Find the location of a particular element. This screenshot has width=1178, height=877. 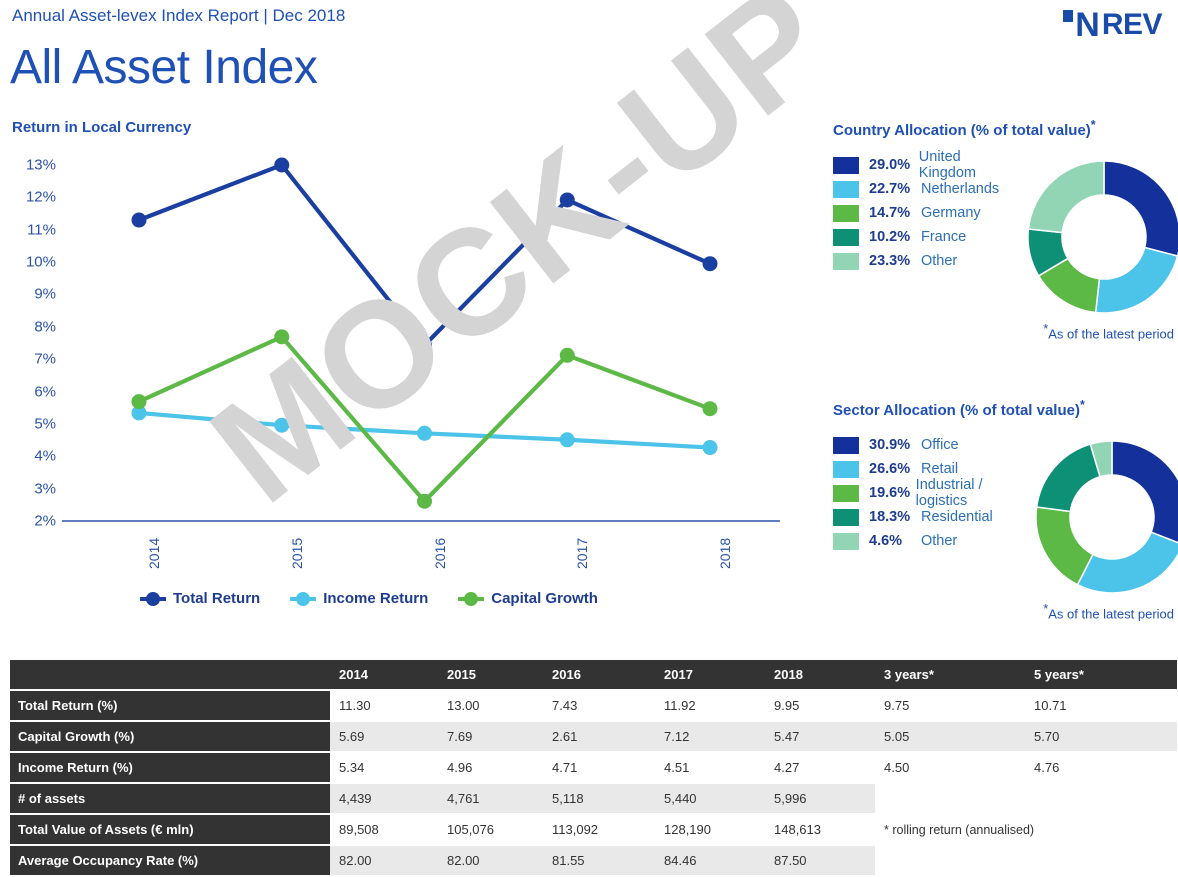

legend-item: Capital Growth is located at coordinates (528, 598).